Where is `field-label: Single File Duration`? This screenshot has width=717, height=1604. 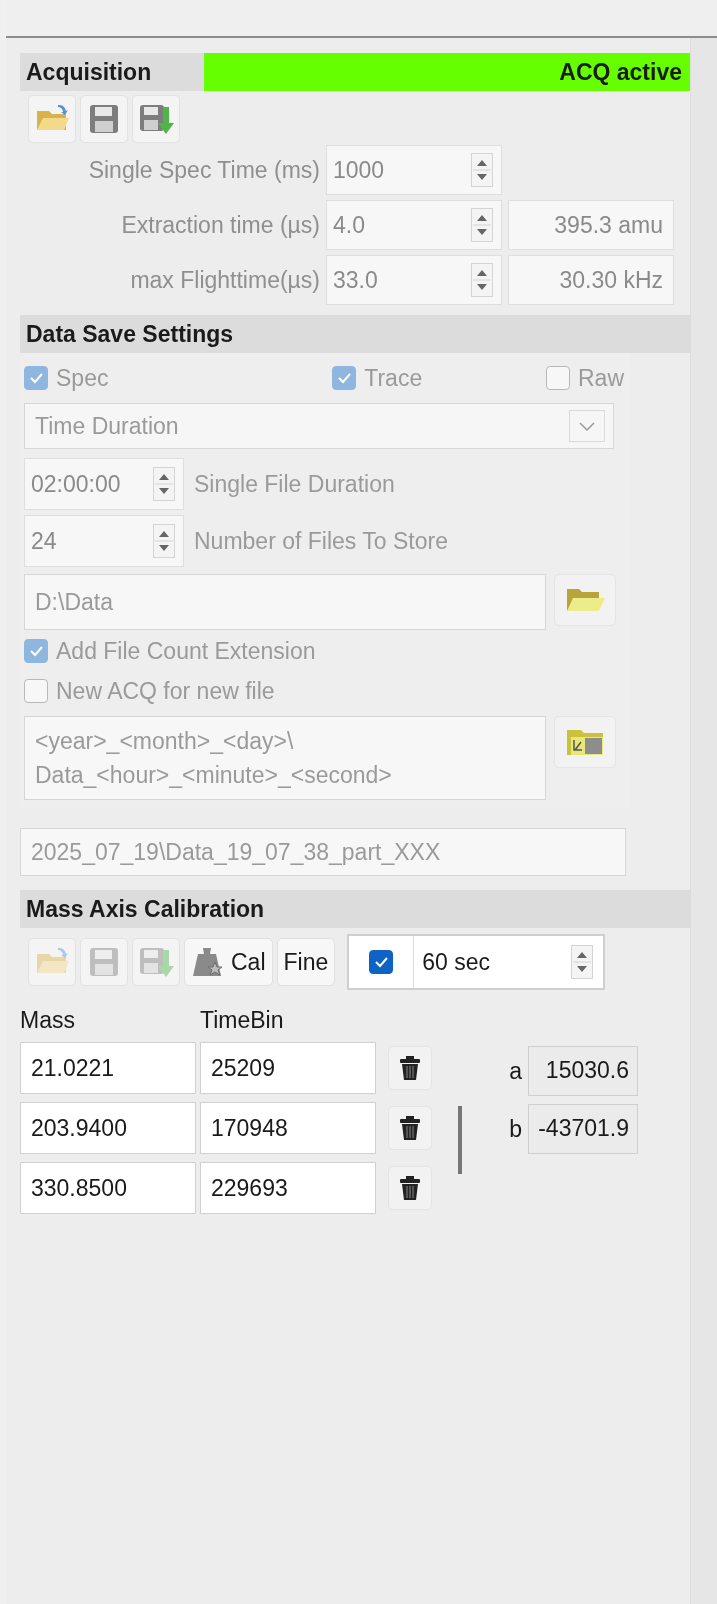
field-label: Single File Duration is located at coordinates (294, 484).